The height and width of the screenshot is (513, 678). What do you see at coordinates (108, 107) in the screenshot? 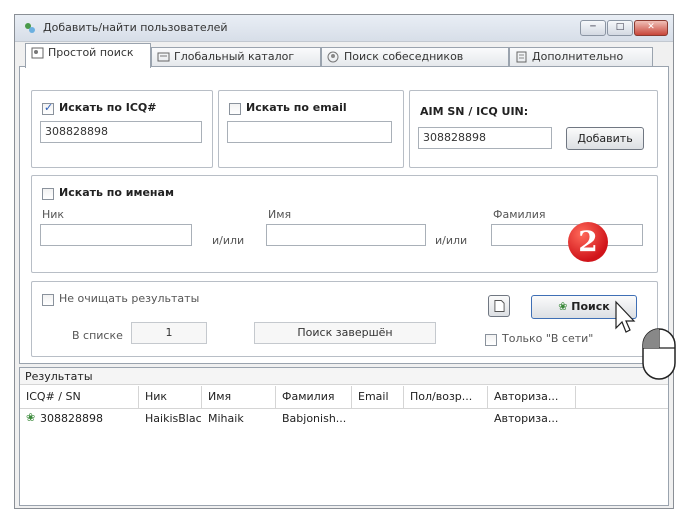
I see `icq-search-label: Искать по ICQ#` at bounding box center [108, 107].